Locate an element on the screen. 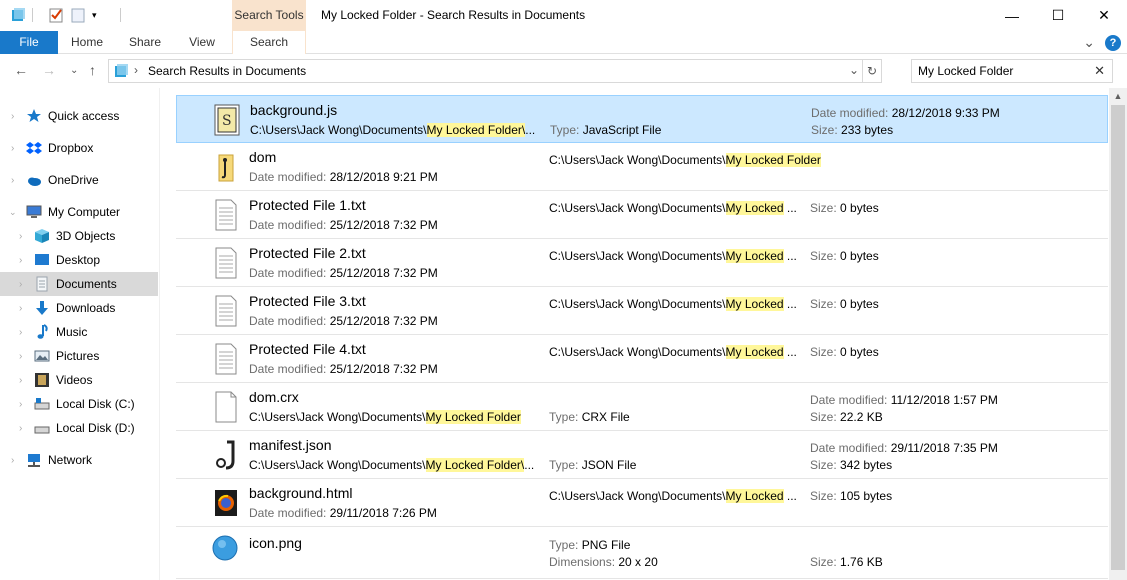 The height and width of the screenshot is (580, 1127). sidebar-item-music: › Music is located at coordinates (79, 332).